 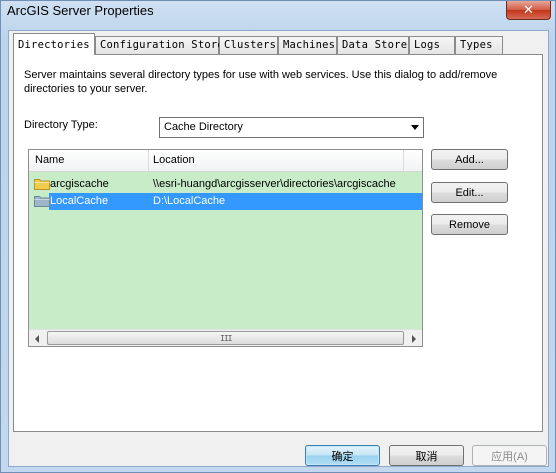 I want to click on directory-type-value: Cache Directory, so click(x=203, y=127).